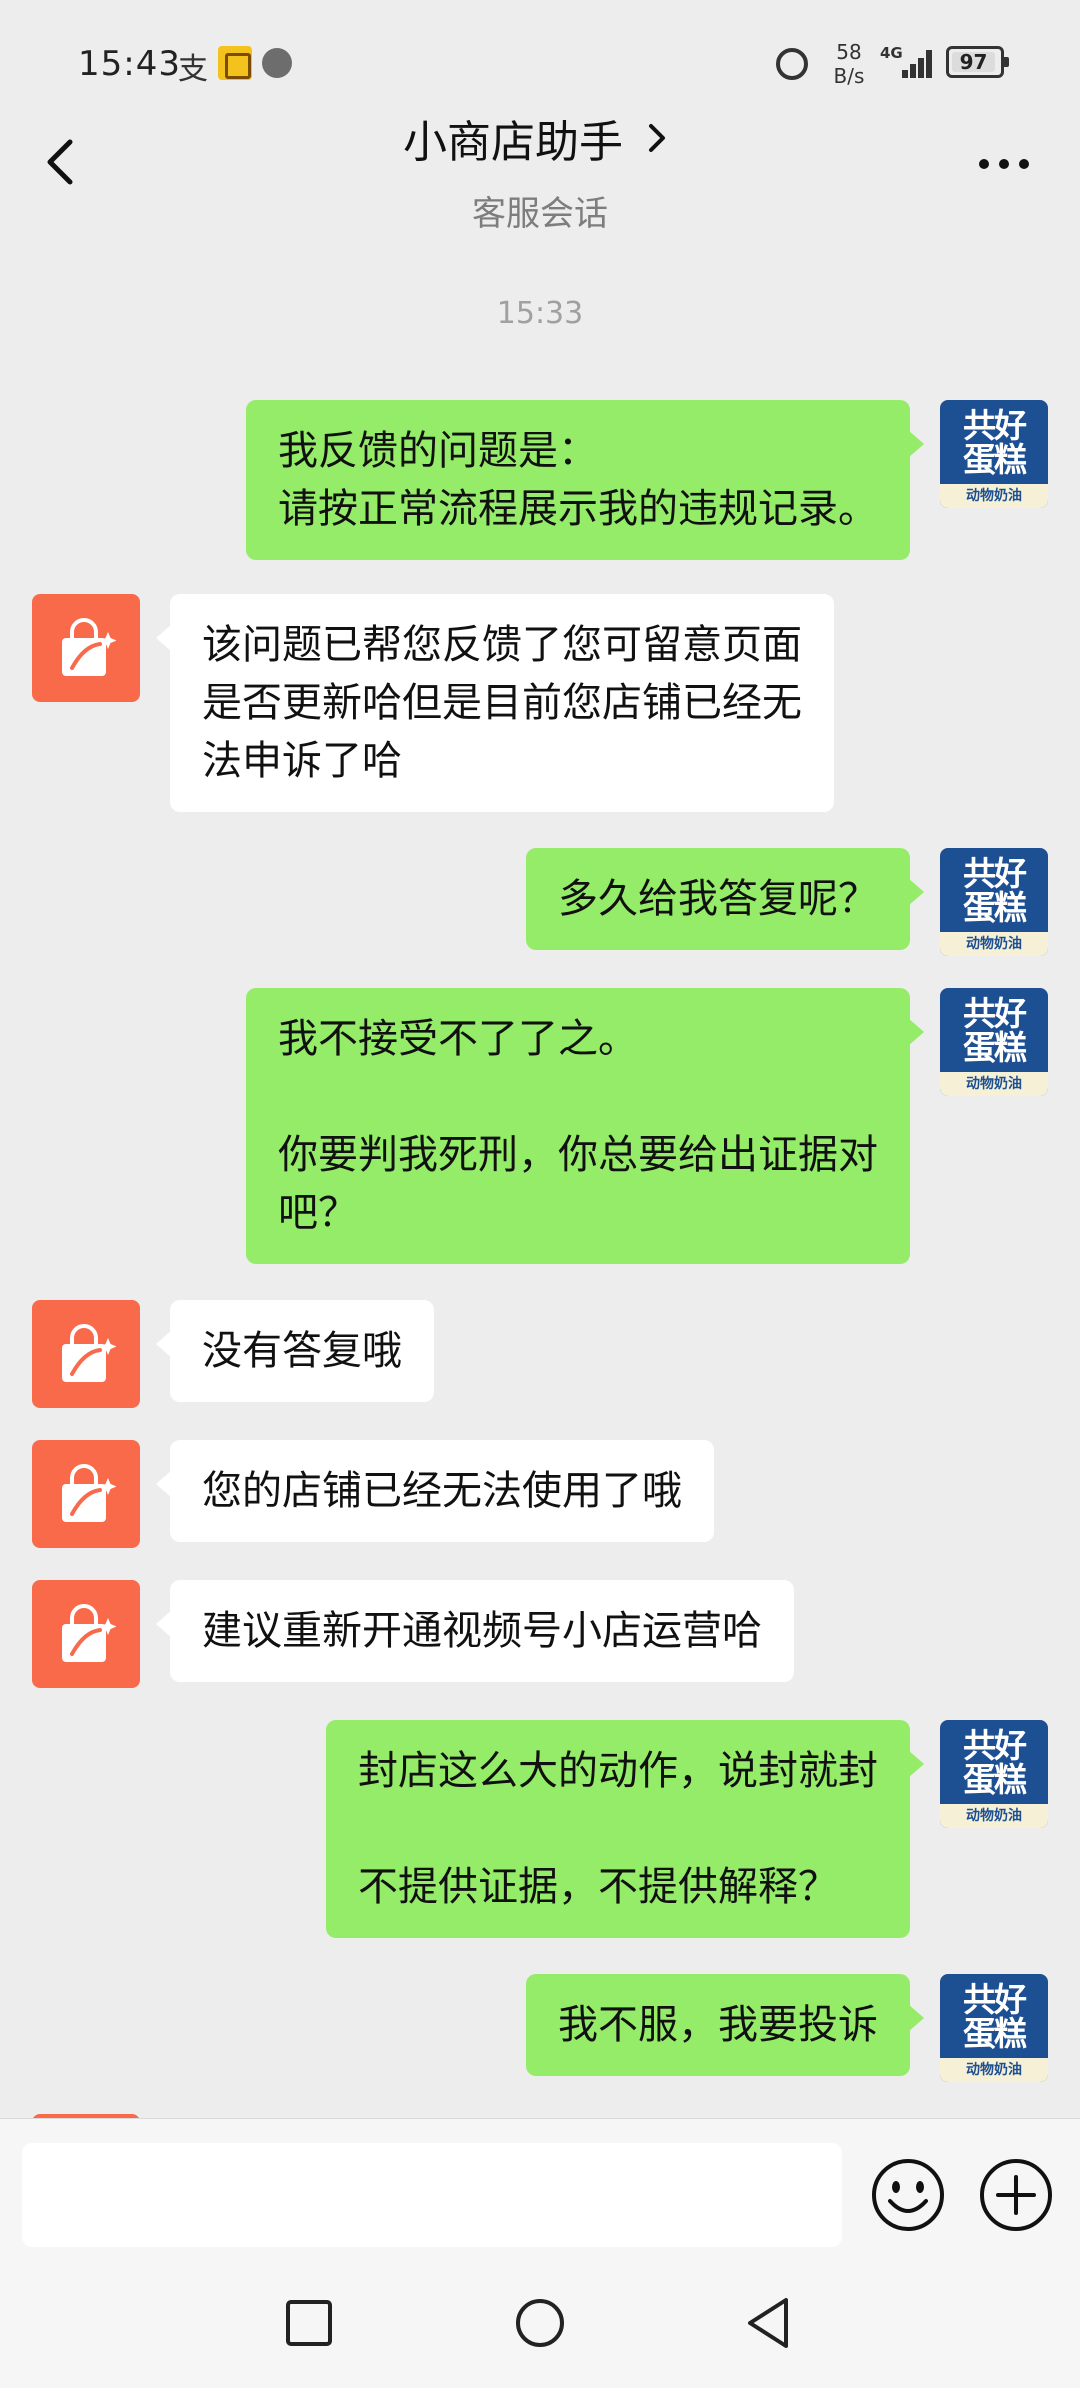 Image resolution: width=1080 pixels, height=2388 pixels. What do you see at coordinates (625, 1829) in the screenshot?
I see `message-bubble: 封店这么大的动作，说封就封 不提供证据，不提供解释？` at bounding box center [625, 1829].